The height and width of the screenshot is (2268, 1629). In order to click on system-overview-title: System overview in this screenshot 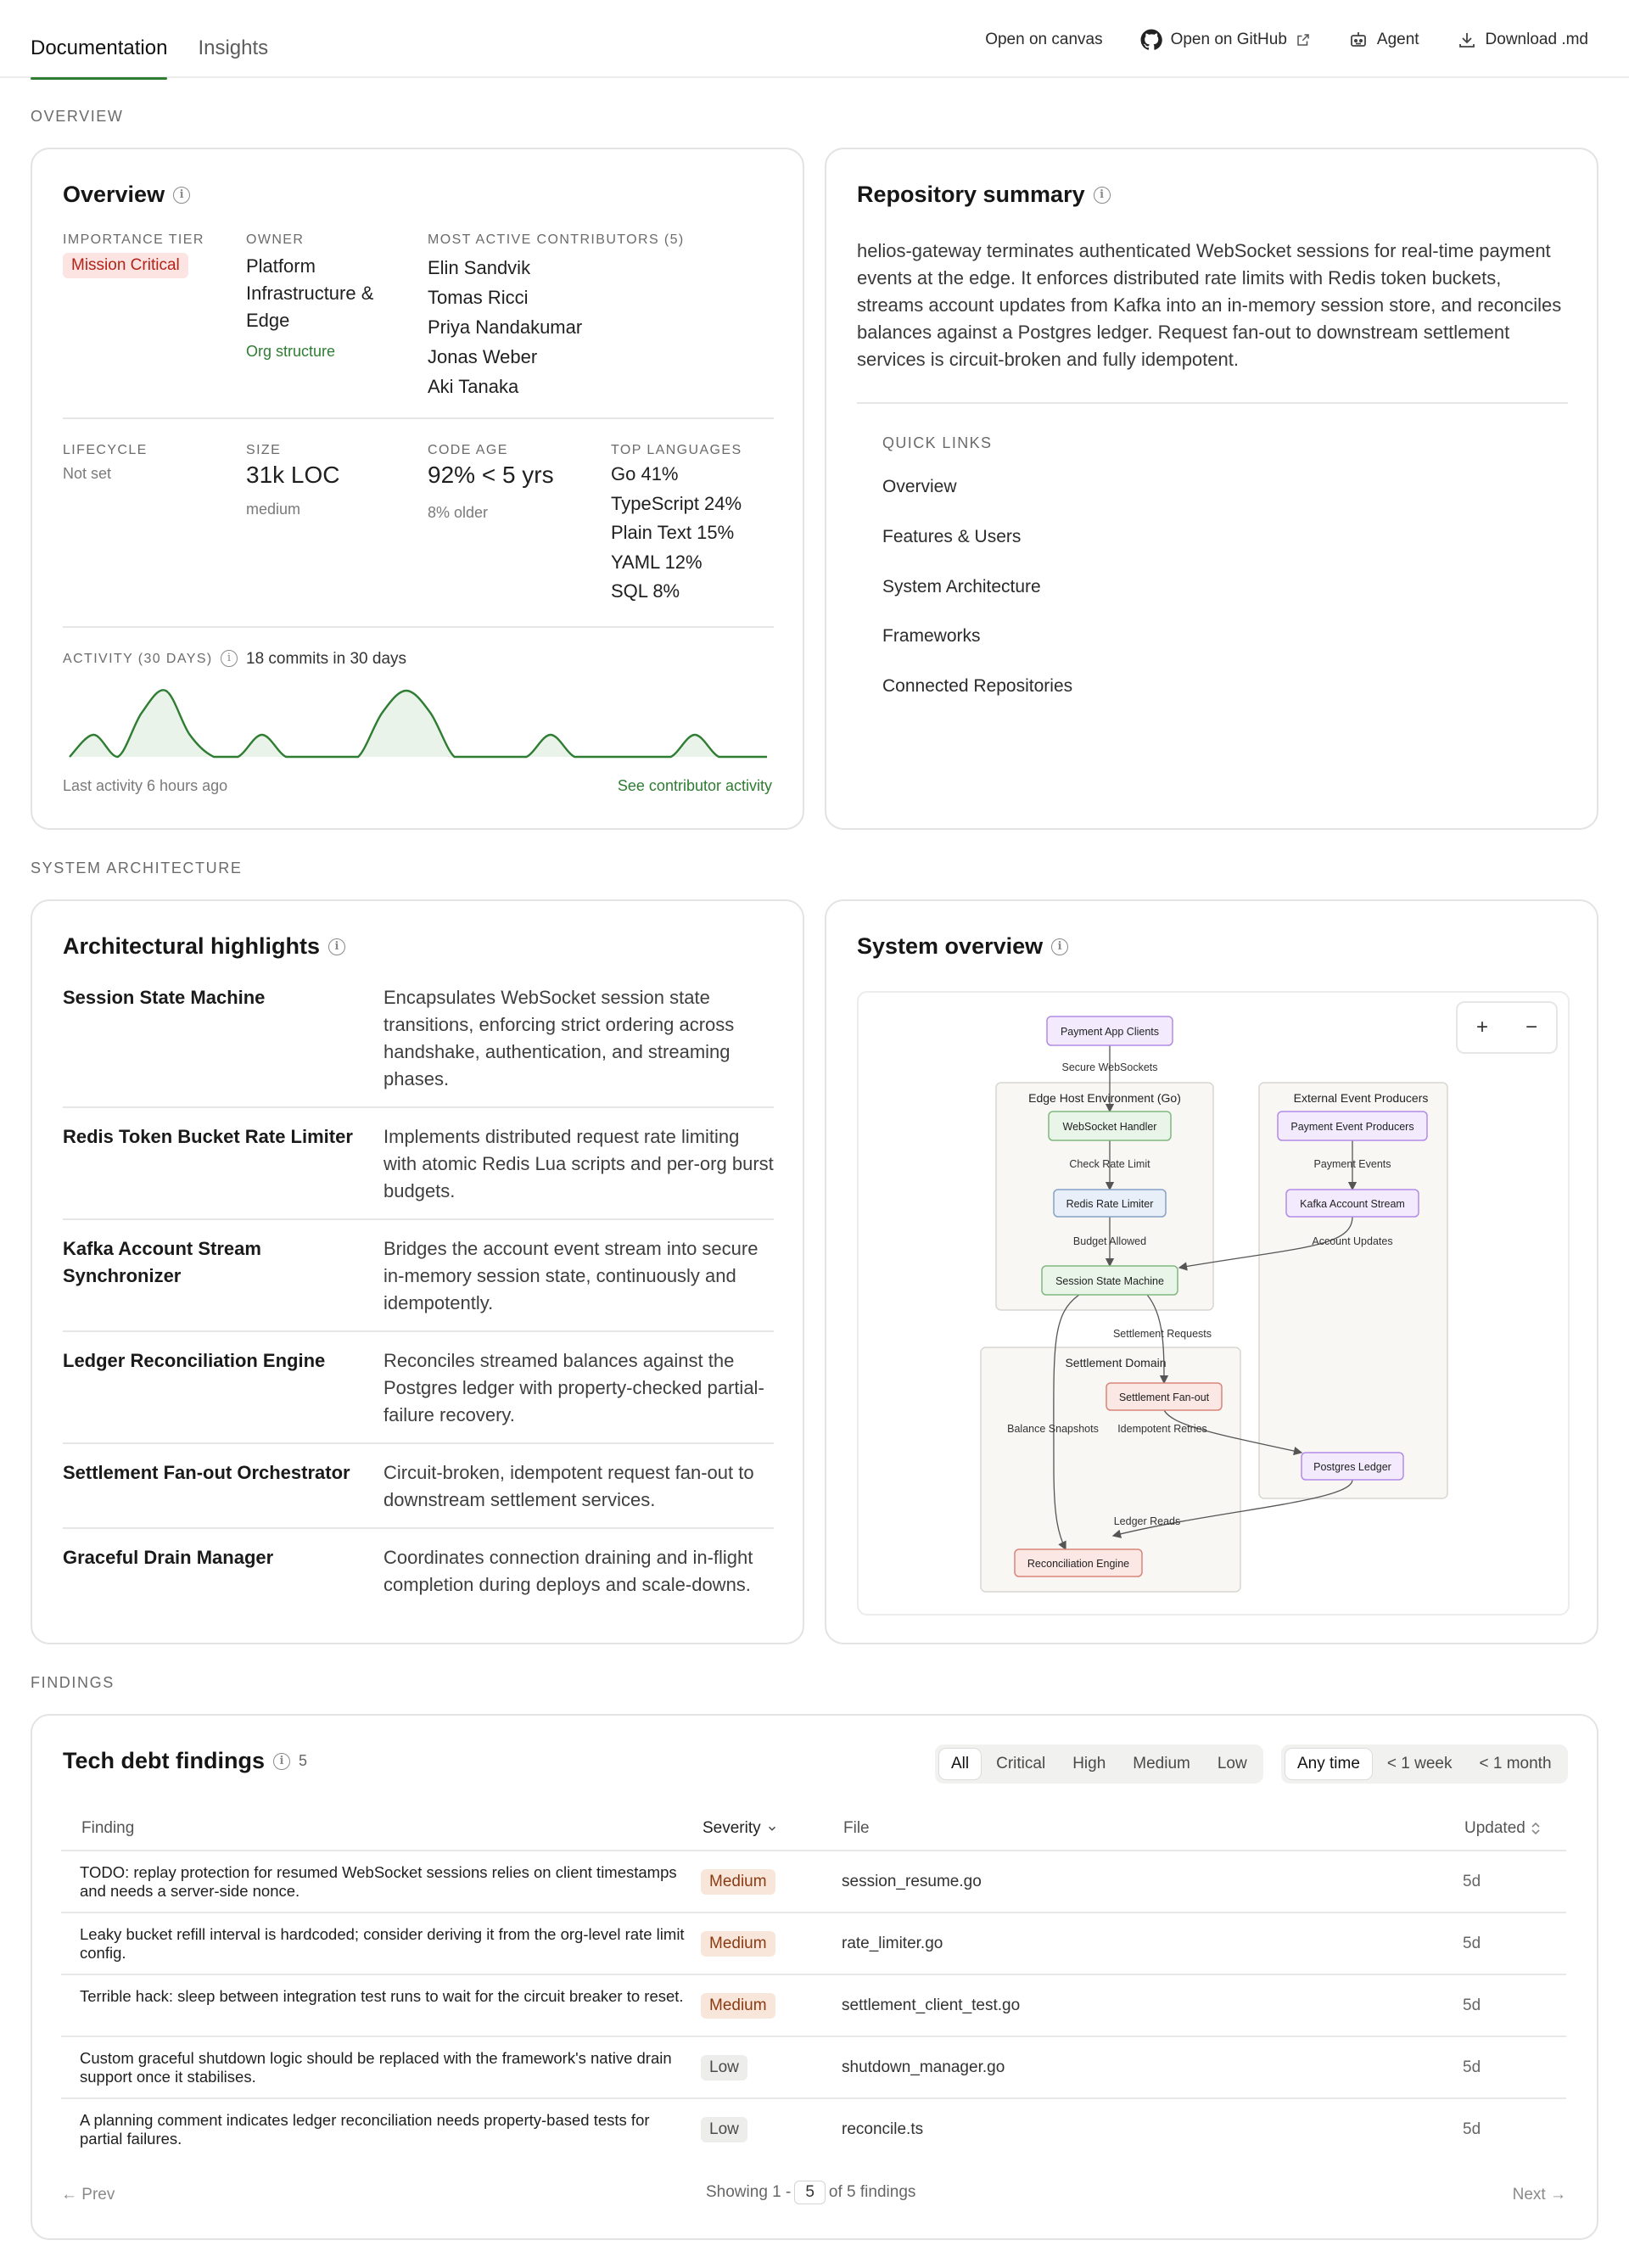, I will do `click(963, 946)`.